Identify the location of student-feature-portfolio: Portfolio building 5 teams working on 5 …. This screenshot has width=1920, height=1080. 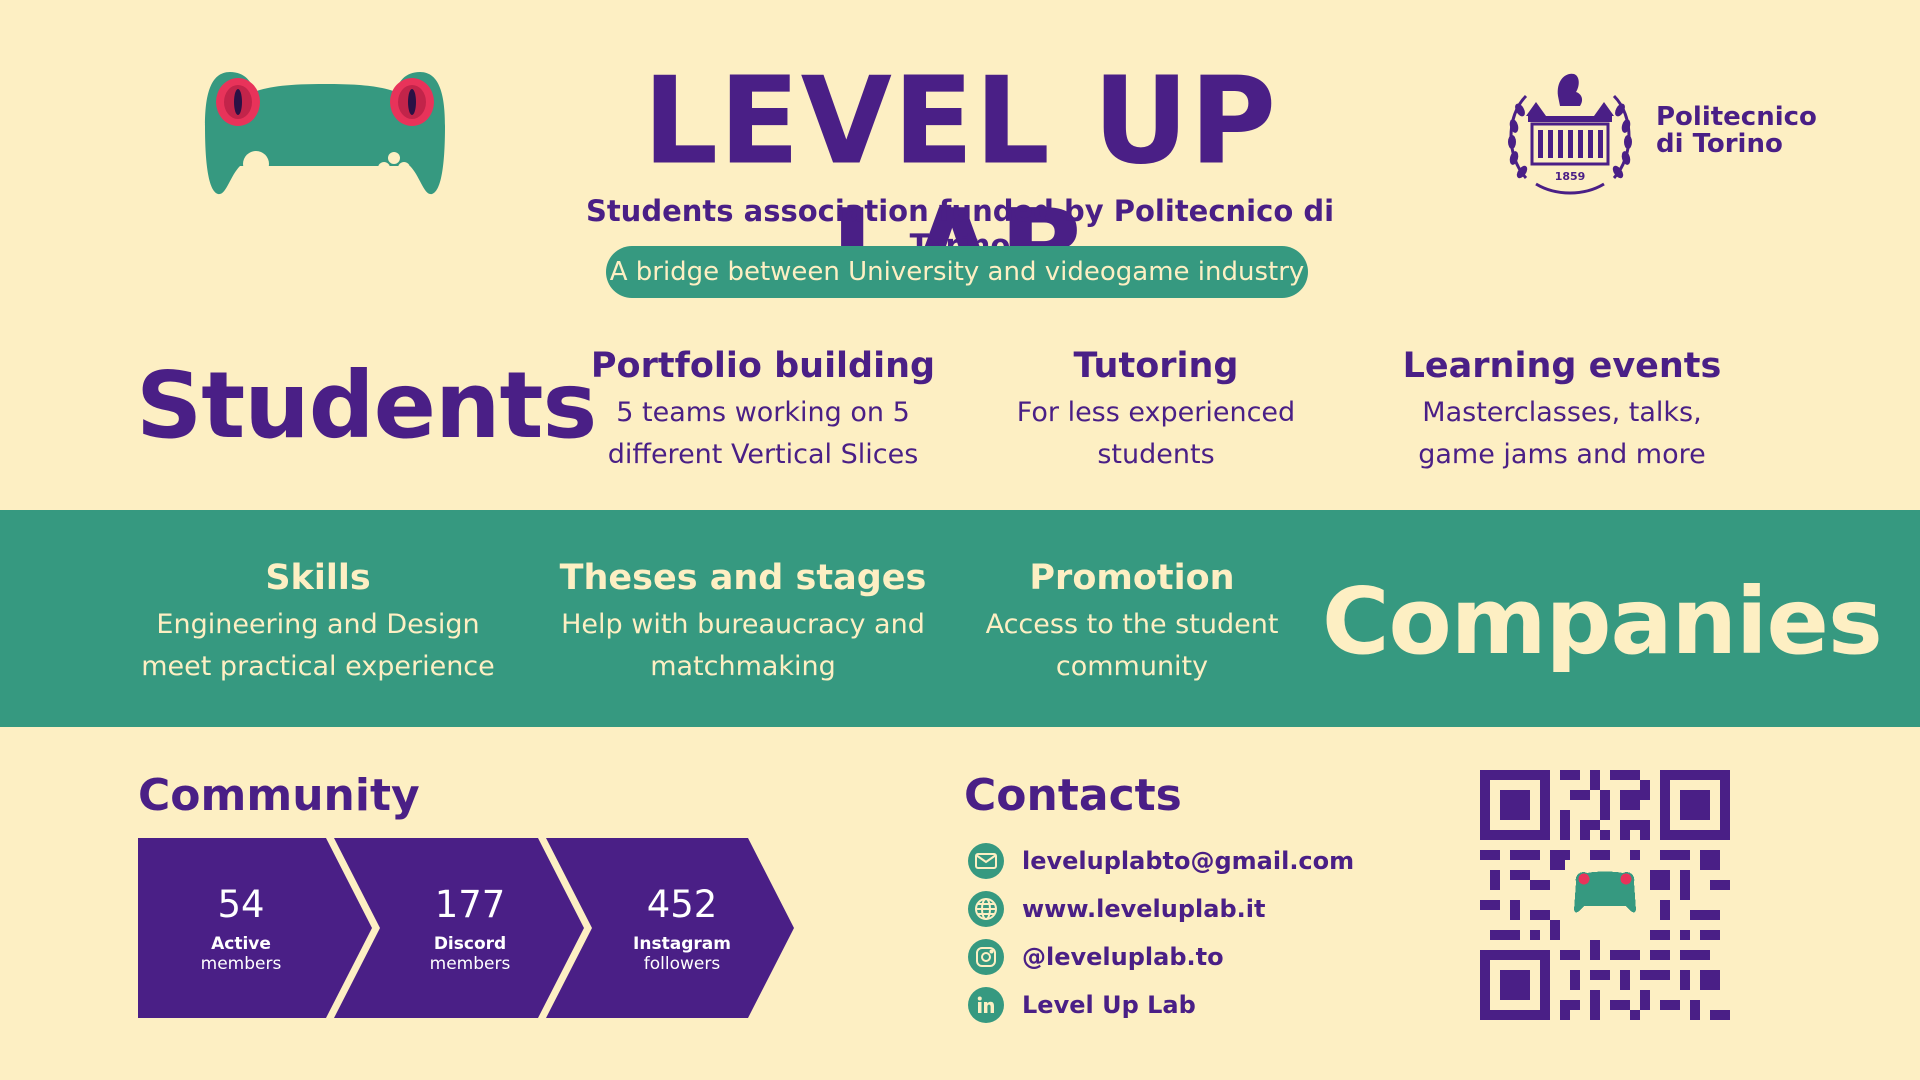
(763, 411).